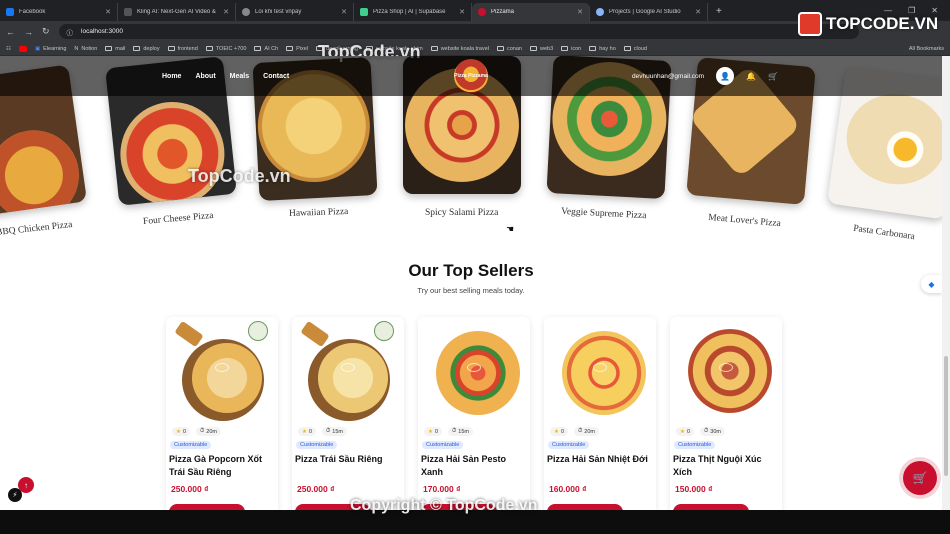  What do you see at coordinates (920, 478) in the screenshot?
I see `floating-cart-button: 🛒` at bounding box center [920, 478].